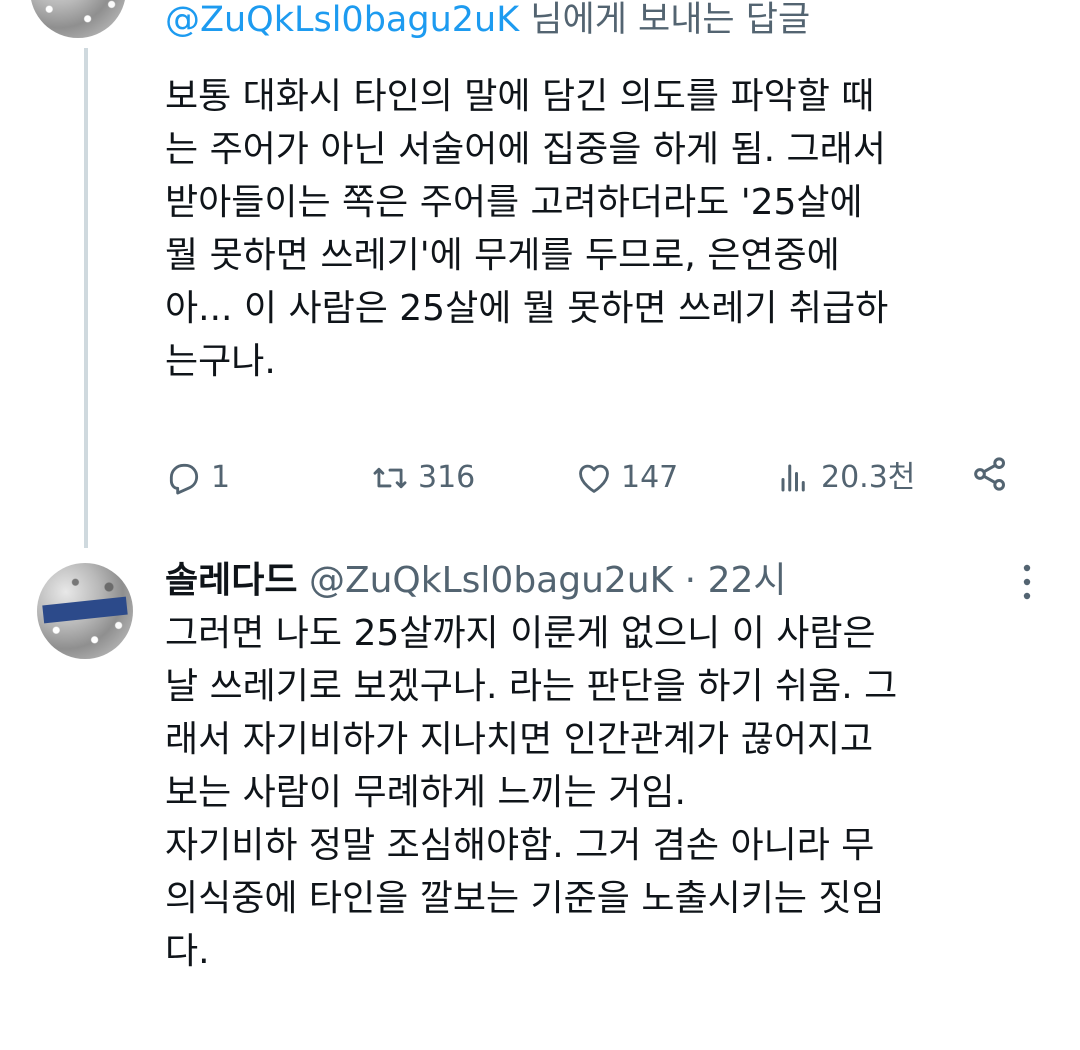 The image size is (1080, 1050). What do you see at coordinates (221, 477) in the screenshot?
I see `reply-count: 1` at bounding box center [221, 477].